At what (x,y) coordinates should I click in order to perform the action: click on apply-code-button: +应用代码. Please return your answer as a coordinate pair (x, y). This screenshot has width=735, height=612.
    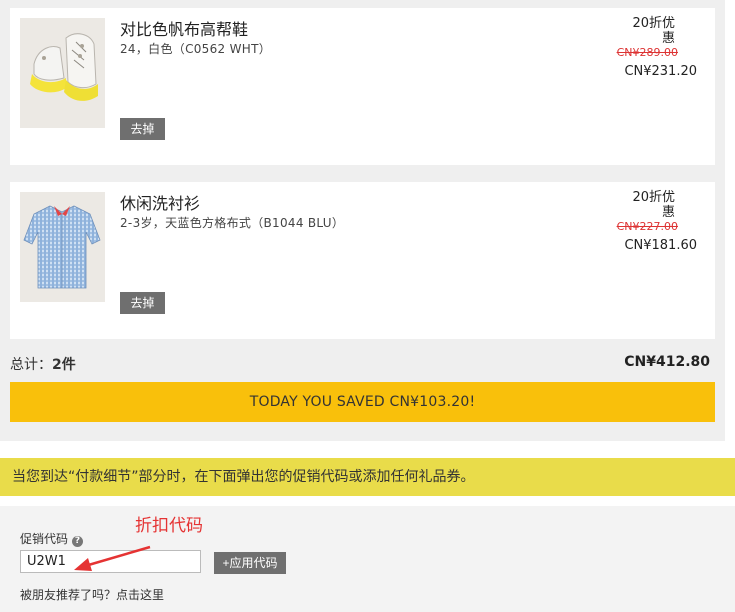
    Looking at the image, I should click on (250, 563).